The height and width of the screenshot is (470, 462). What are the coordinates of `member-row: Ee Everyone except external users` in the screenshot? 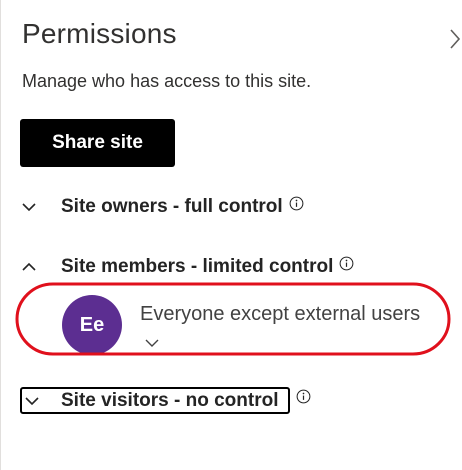 It's located at (241, 325).